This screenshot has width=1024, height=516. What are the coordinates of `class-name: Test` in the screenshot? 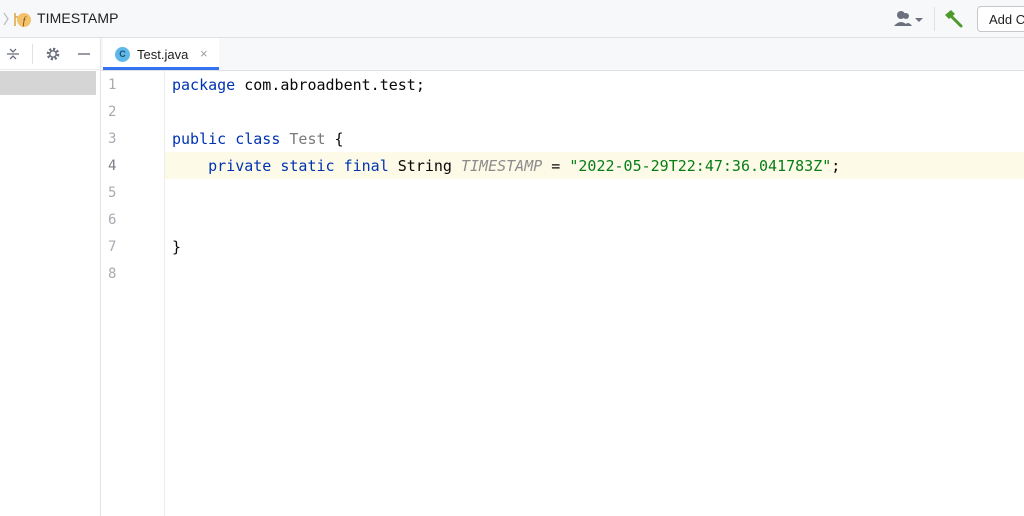 It's located at (303, 139).